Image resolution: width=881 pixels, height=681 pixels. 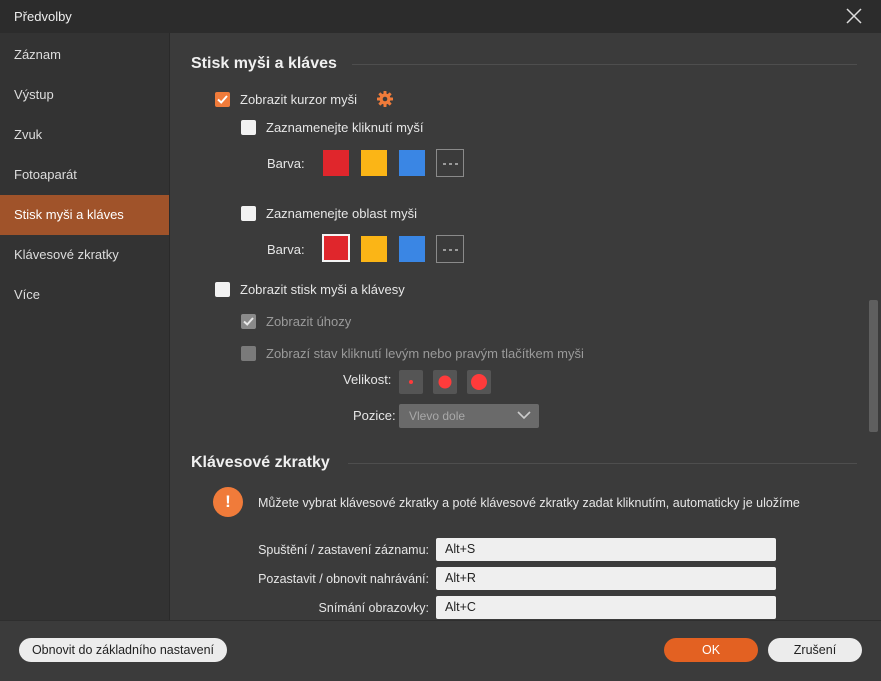 I want to click on title-bar: Předvolby, so click(x=440, y=16).